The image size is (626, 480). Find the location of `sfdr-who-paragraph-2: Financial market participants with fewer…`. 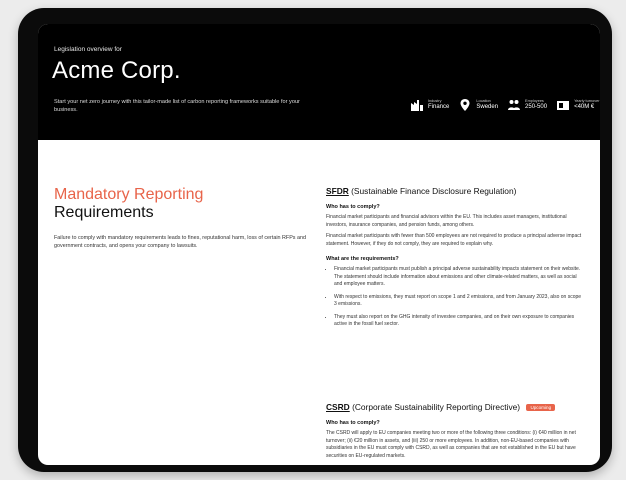

sfdr-who-paragraph-2: Financial market participants with fewer… is located at coordinates (454, 240).